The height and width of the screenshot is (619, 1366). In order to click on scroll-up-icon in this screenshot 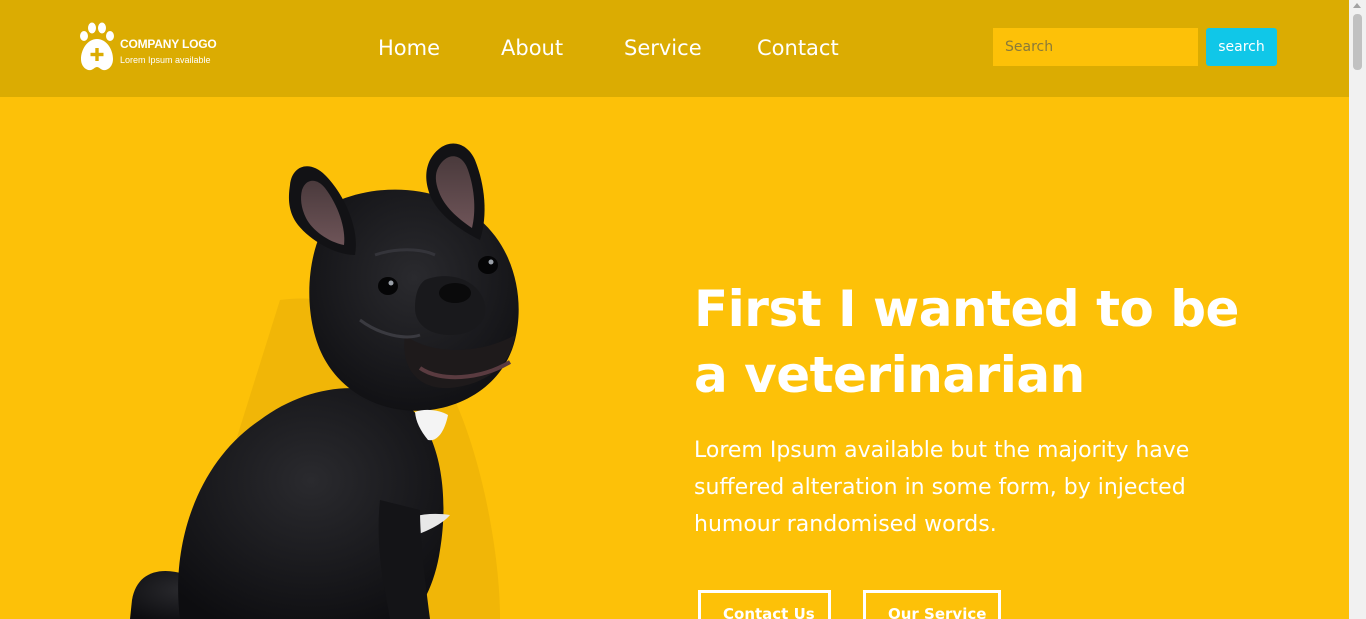, I will do `click(1357, 5)`.